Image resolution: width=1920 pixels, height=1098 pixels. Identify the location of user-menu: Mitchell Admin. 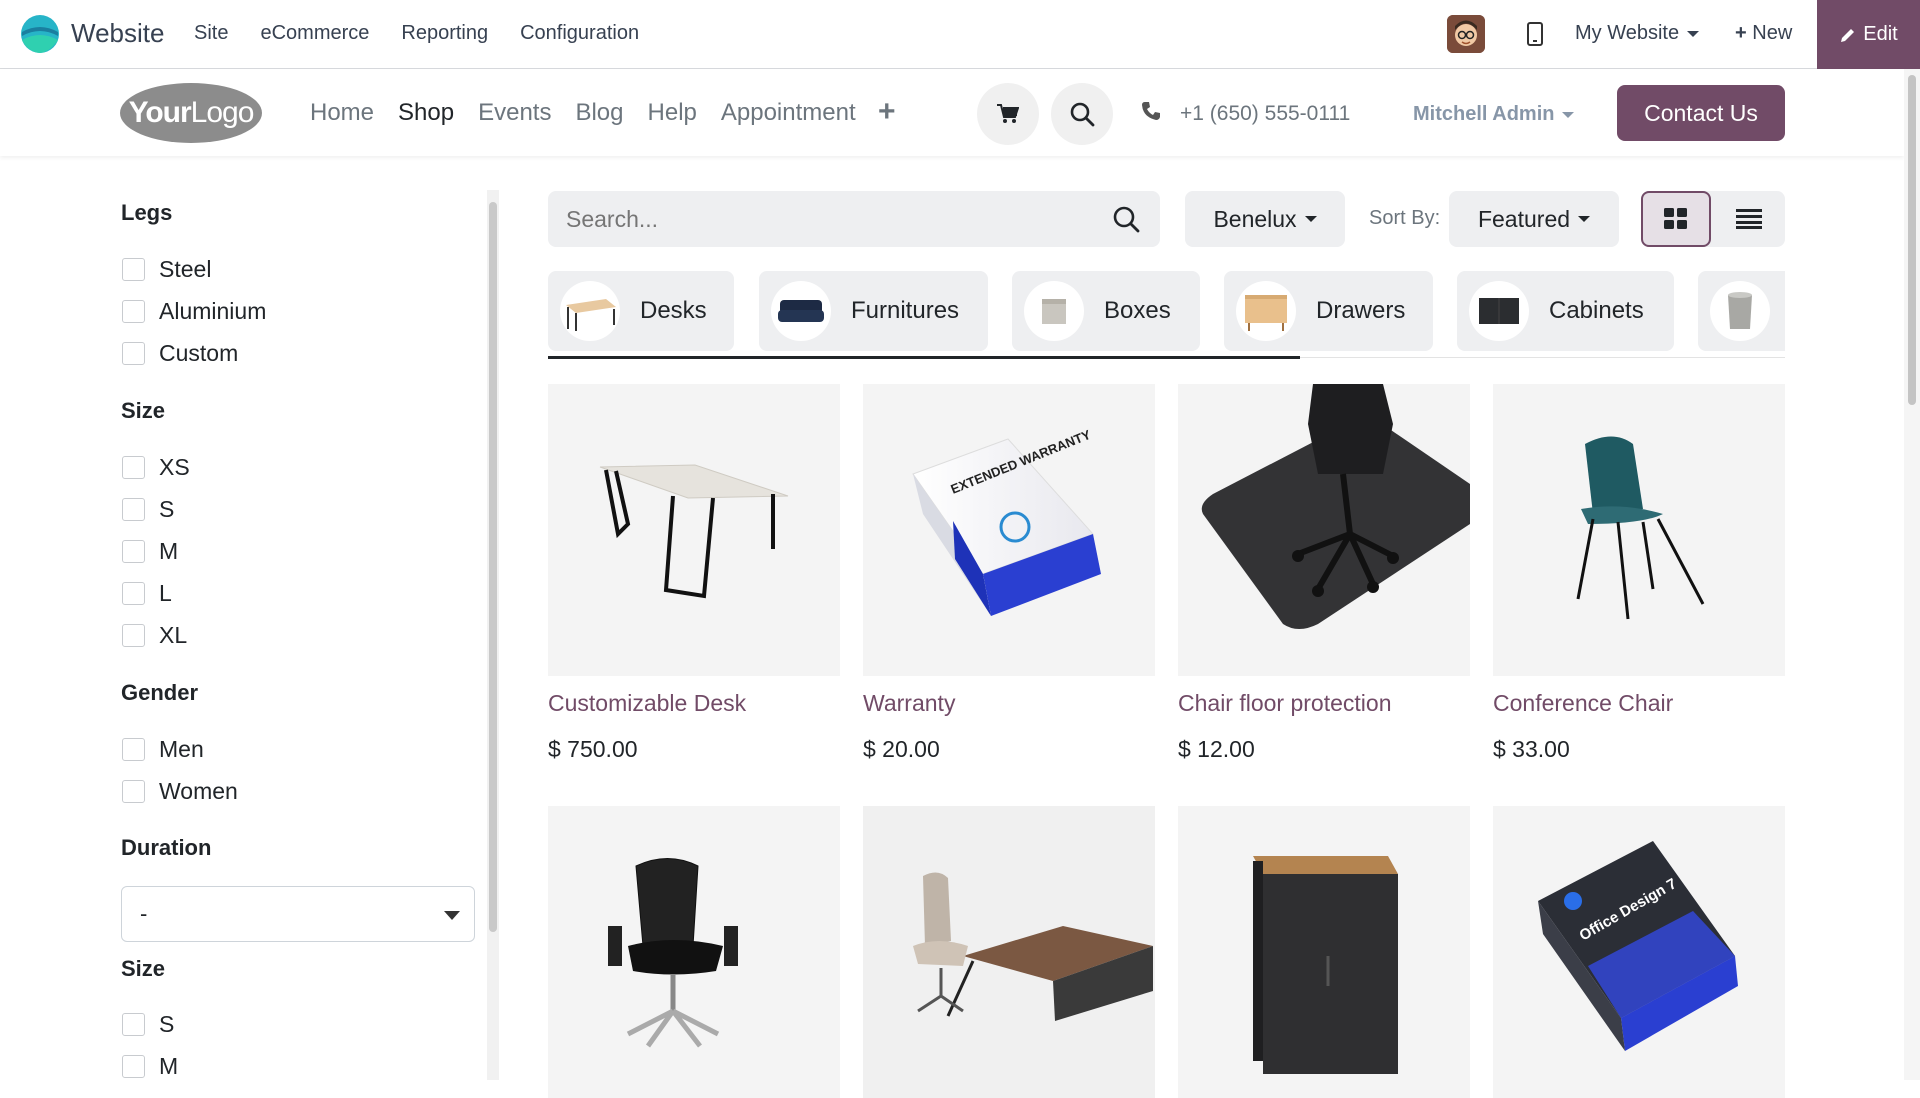
(1494, 114).